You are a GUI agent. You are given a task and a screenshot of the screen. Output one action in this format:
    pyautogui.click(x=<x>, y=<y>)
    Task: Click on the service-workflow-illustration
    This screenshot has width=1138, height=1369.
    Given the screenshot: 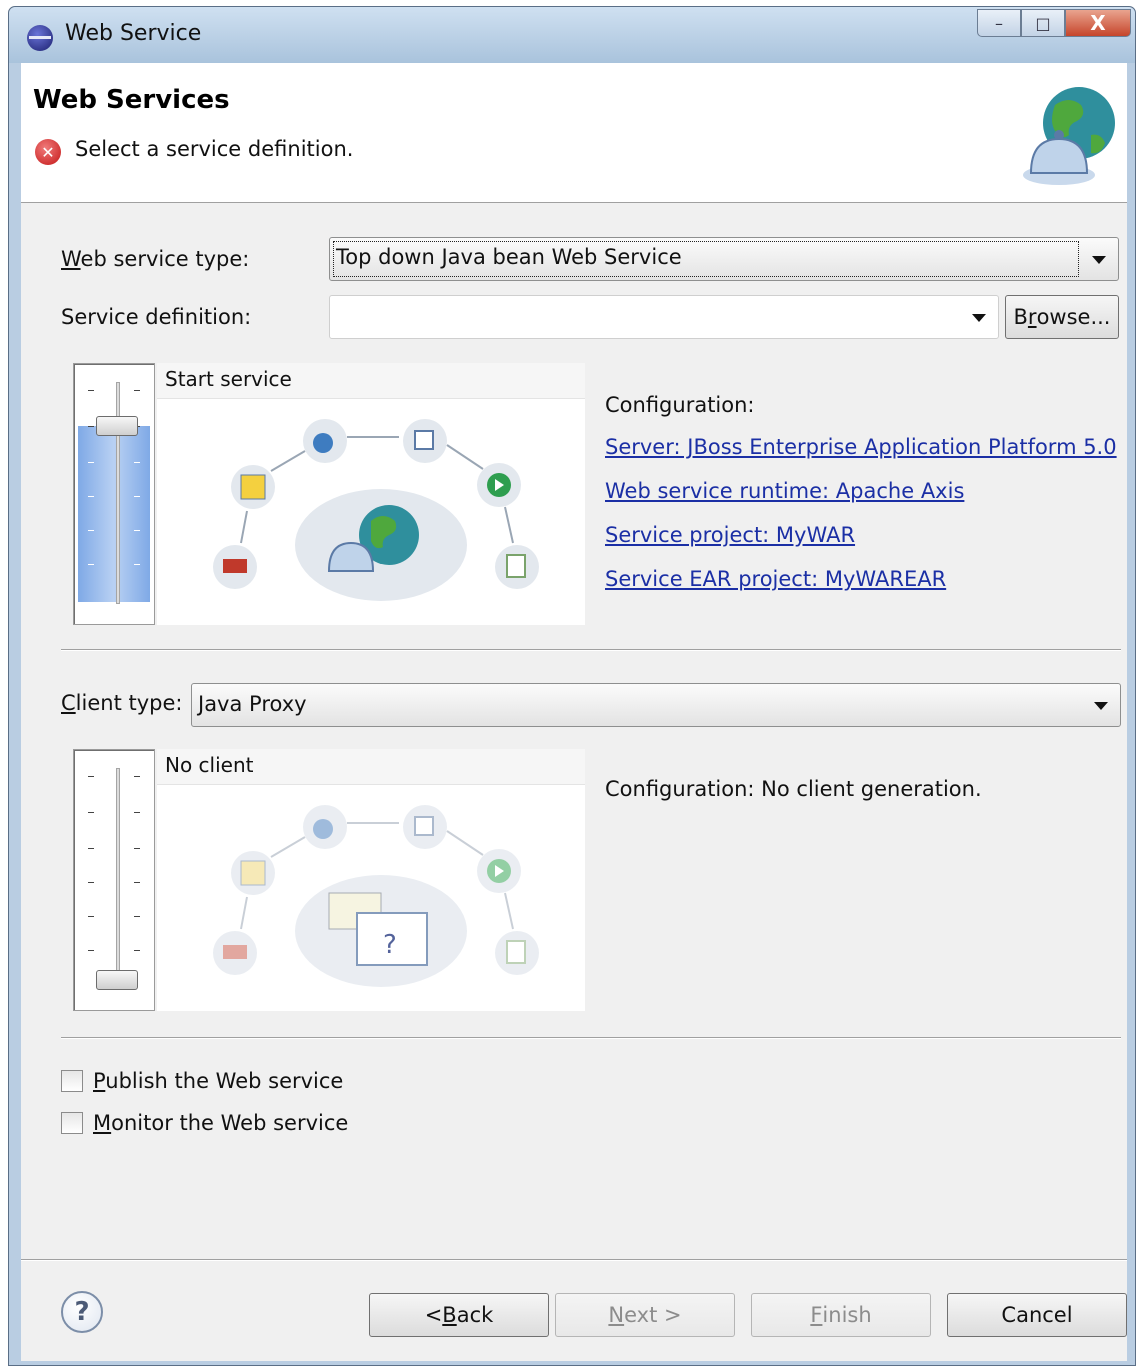 What is the action you would take?
    pyautogui.click(x=376, y=510)
    